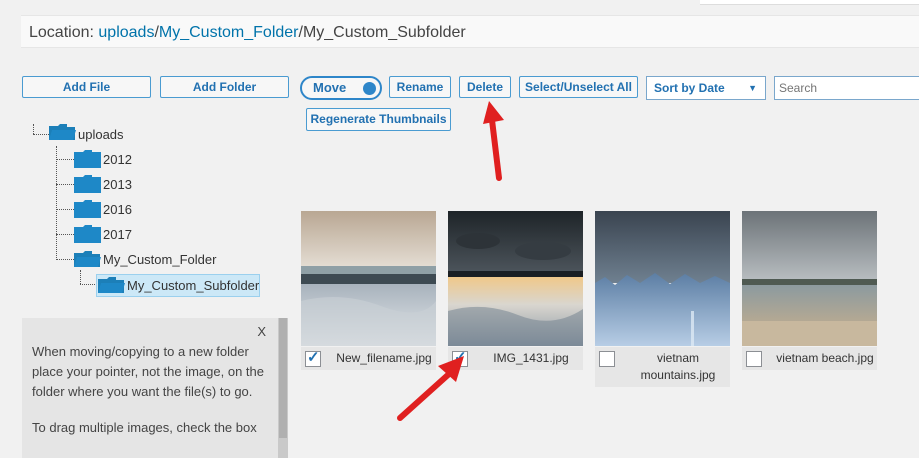  I want to click on move-toggle: Move, so click(341, 88).